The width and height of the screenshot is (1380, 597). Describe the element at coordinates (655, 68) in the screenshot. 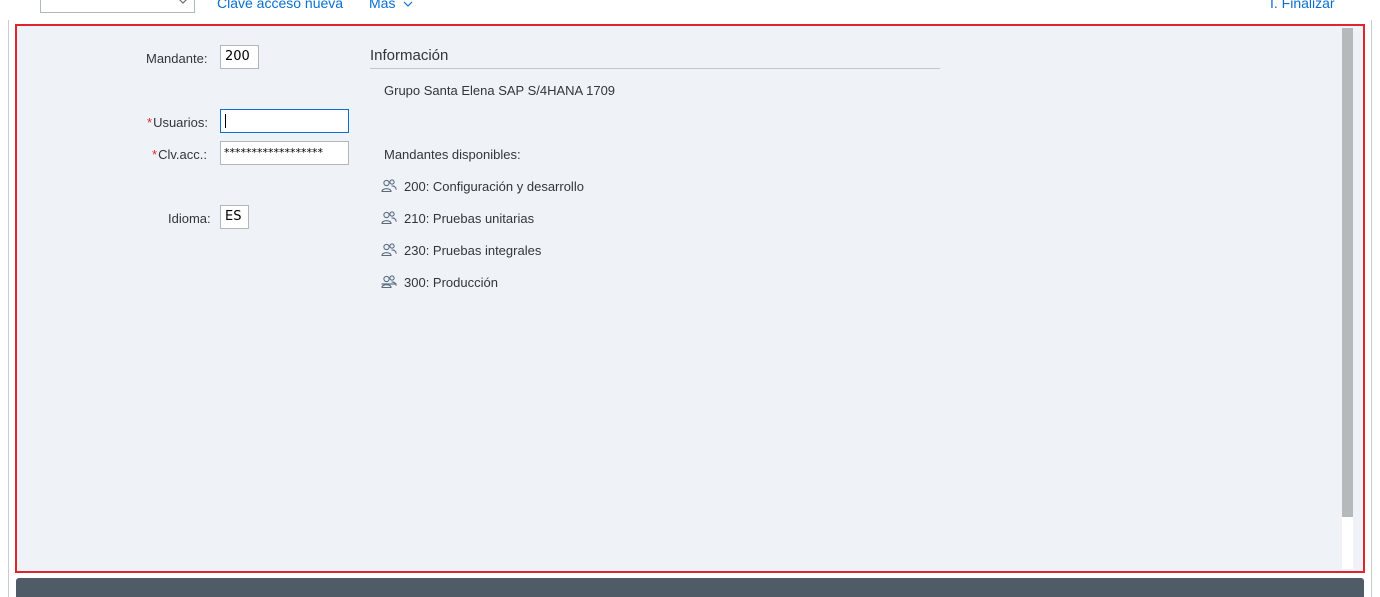

I see `info-divider` at that location.